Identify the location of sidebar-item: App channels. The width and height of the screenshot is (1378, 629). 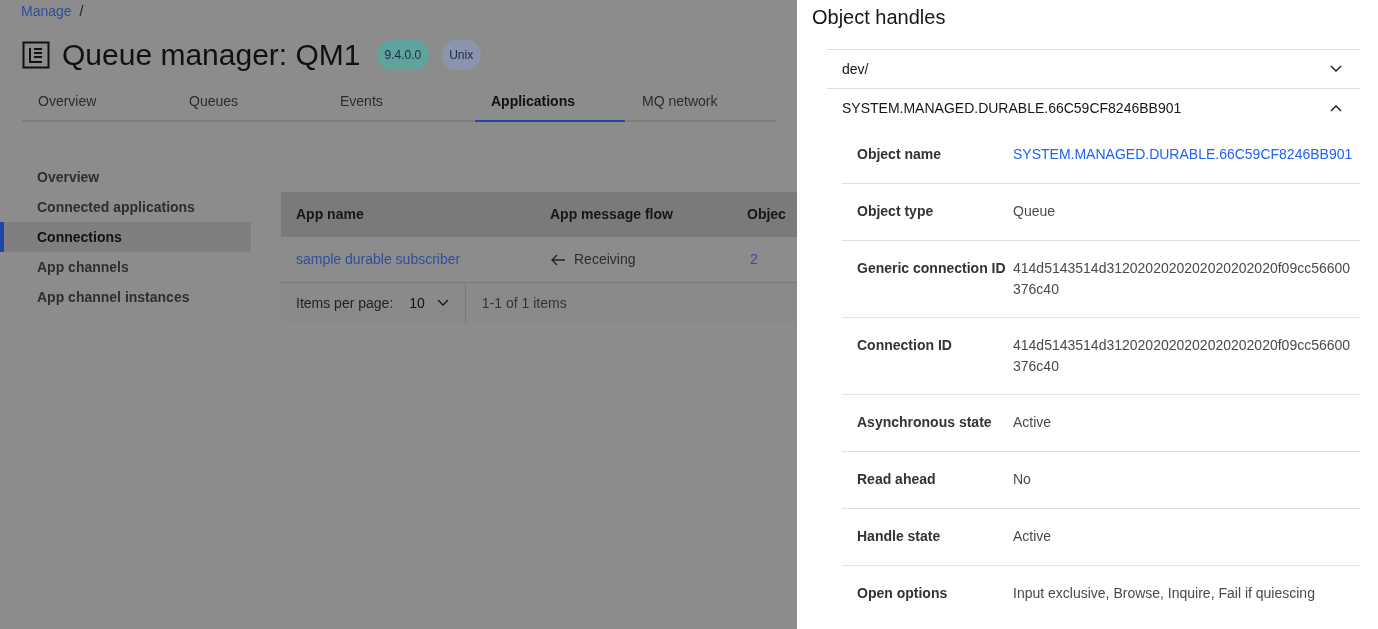
(125, 267).